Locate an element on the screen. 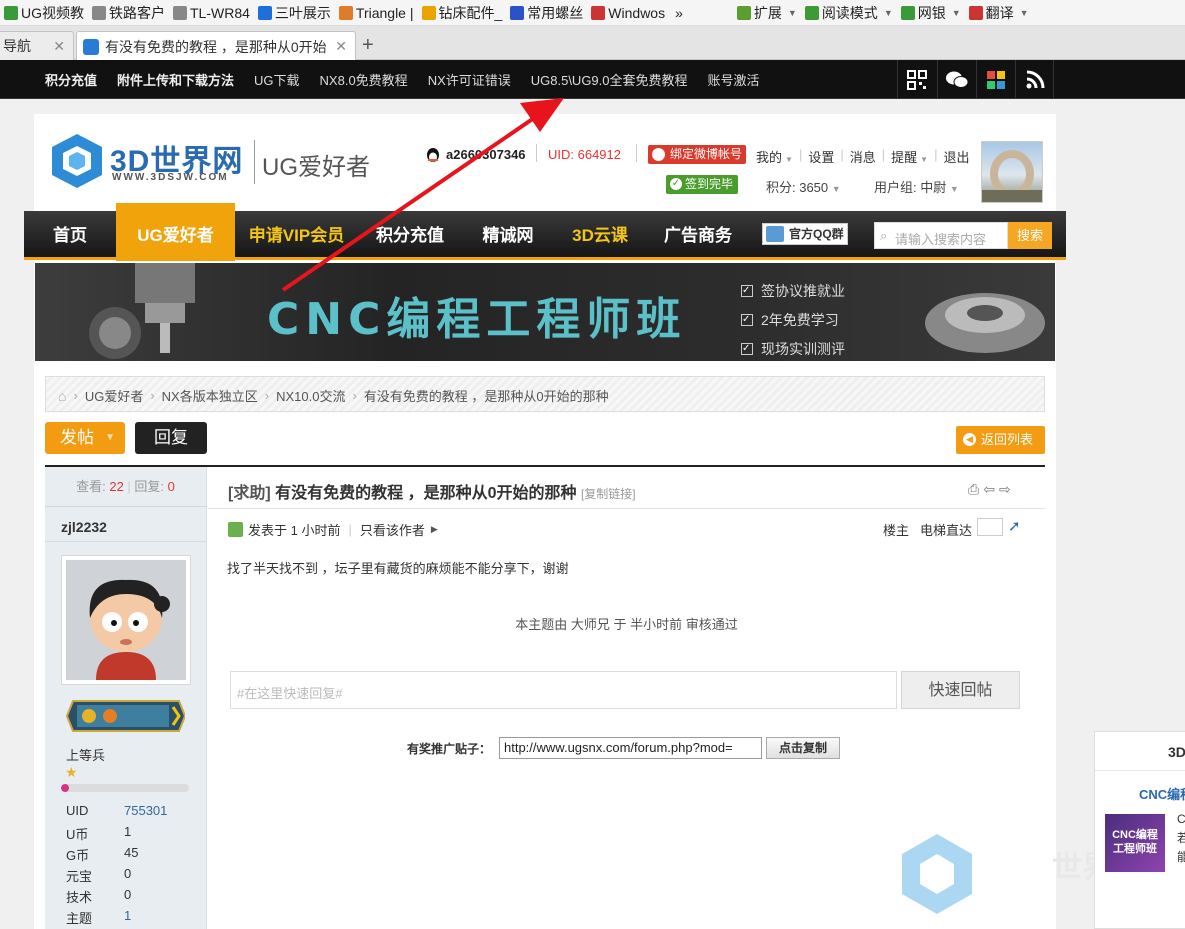 This screenshot has width=1185, height=929. prev-thread-icon: ⇦ is located at coordinates (991, 489).